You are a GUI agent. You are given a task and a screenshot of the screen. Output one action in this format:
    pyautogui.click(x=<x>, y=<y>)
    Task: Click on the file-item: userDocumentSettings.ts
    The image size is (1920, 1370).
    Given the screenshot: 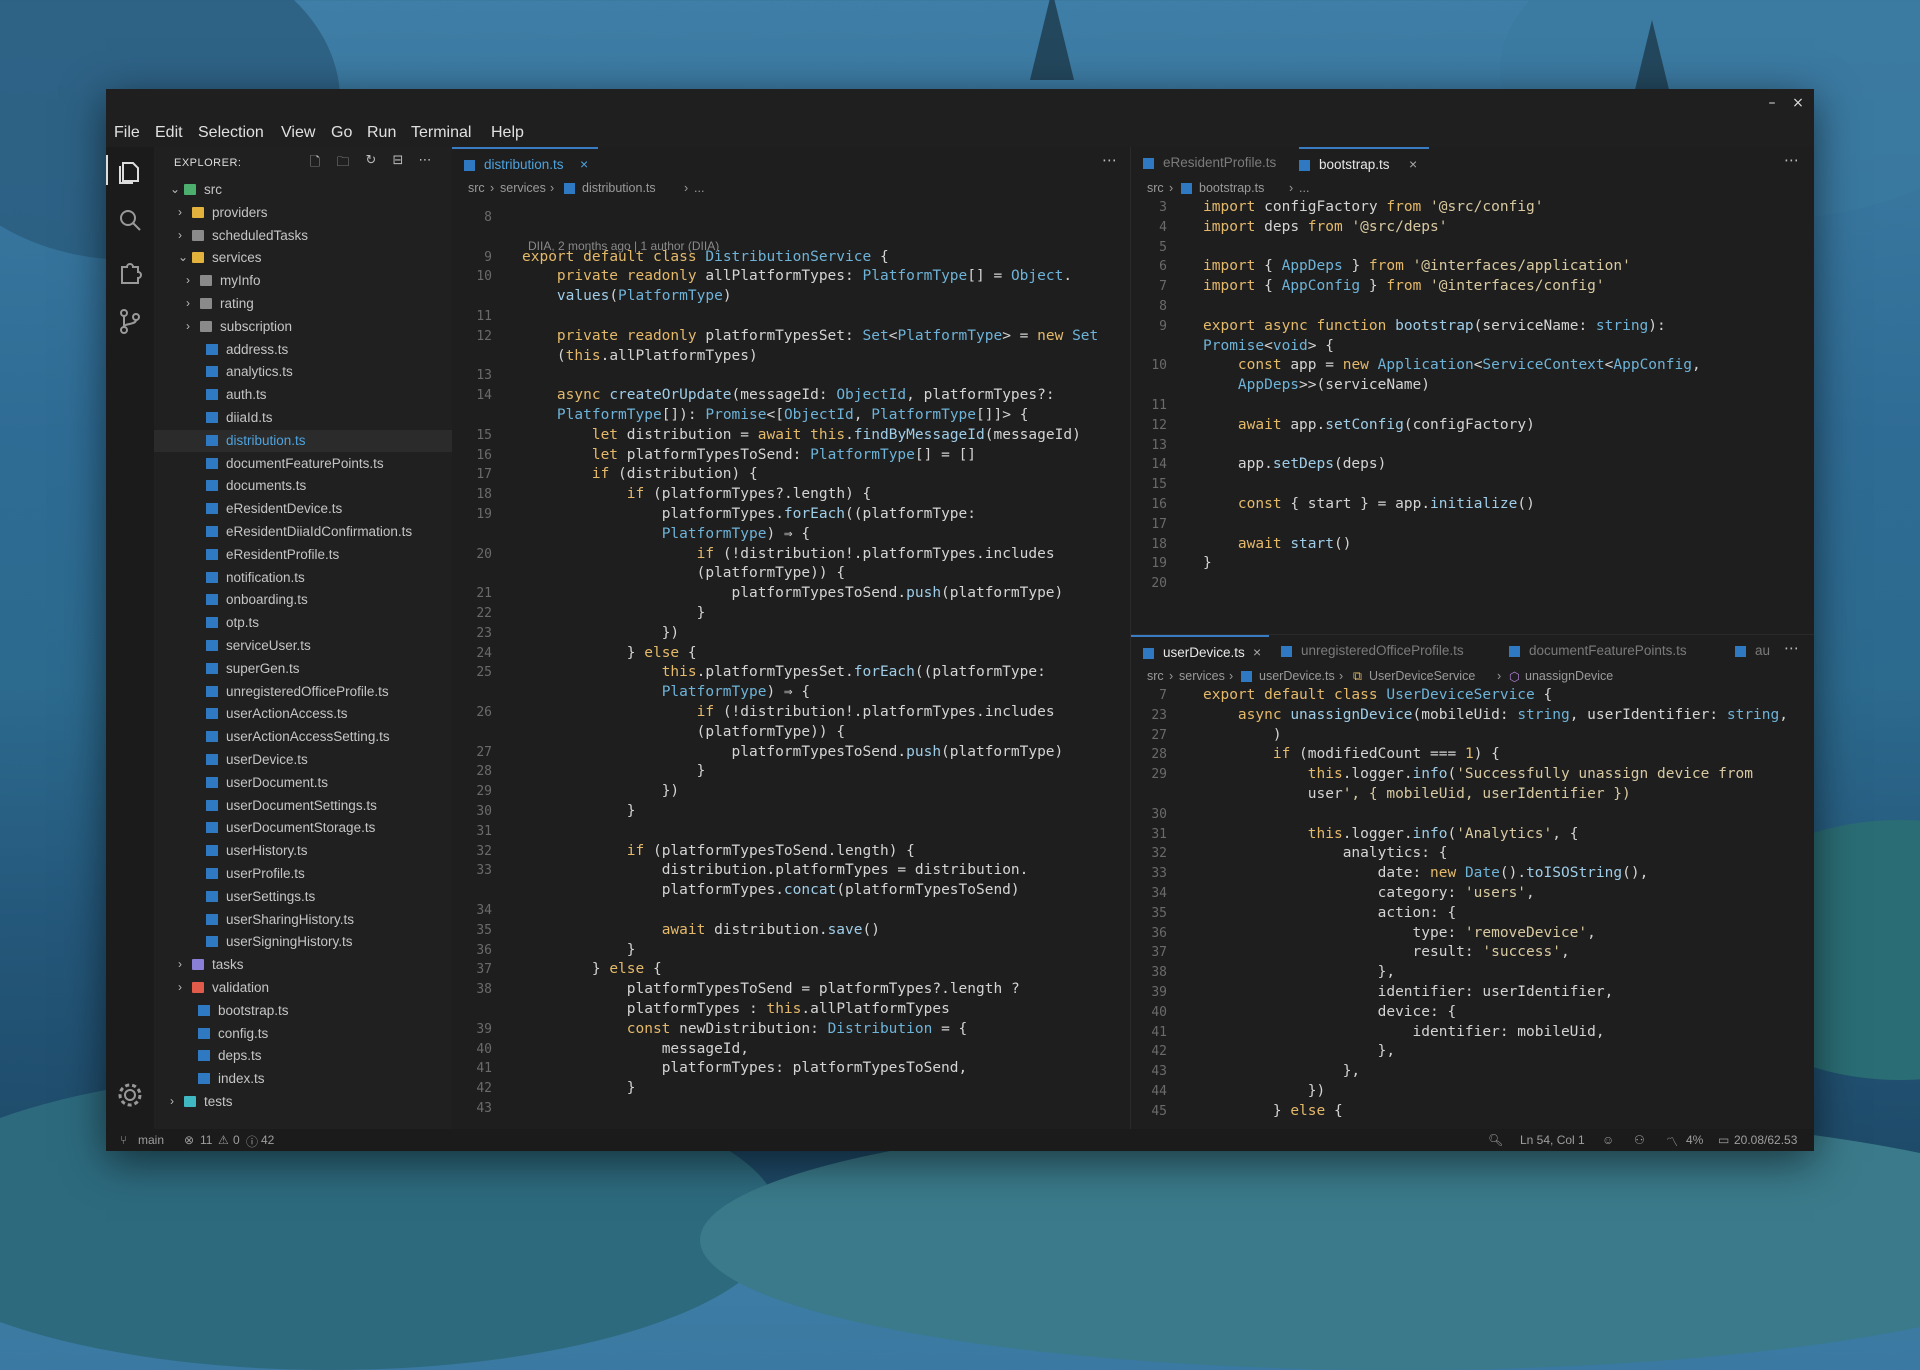 What is the action you would take?
    pyautogui.click(x=303, y=806)
    